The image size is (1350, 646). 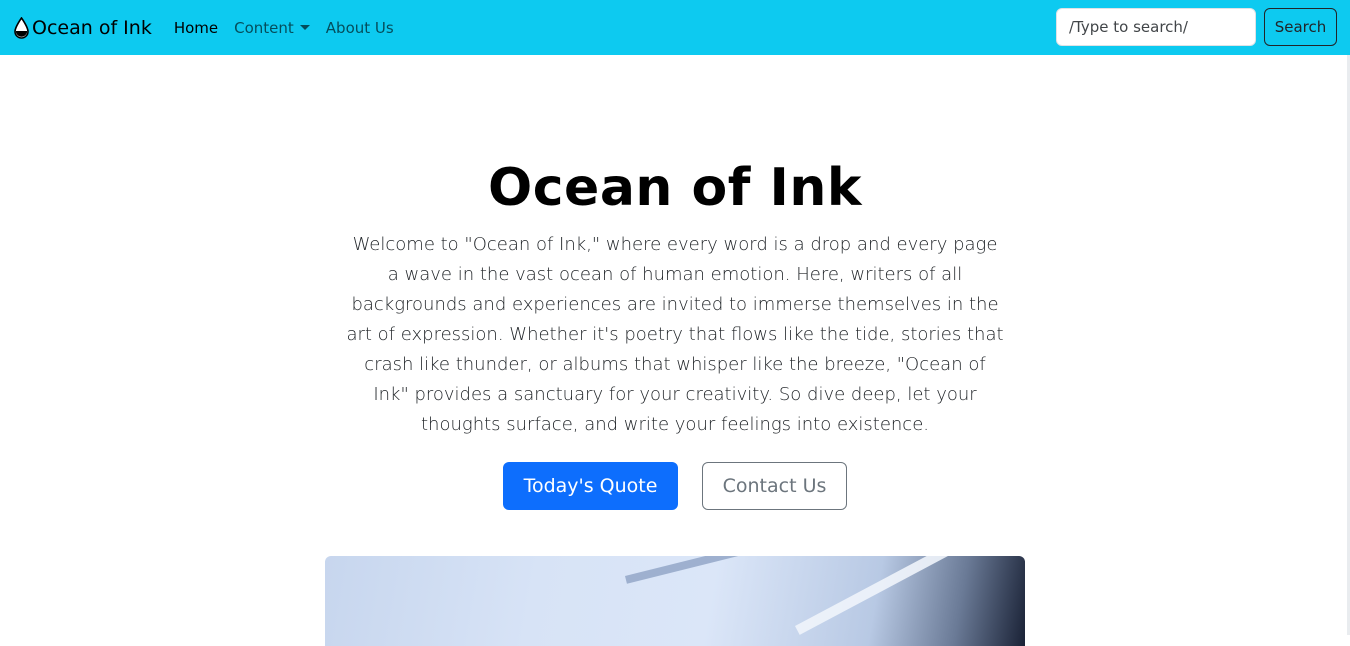 I want to click on search-form: Search, so click(x=1196, y=27).